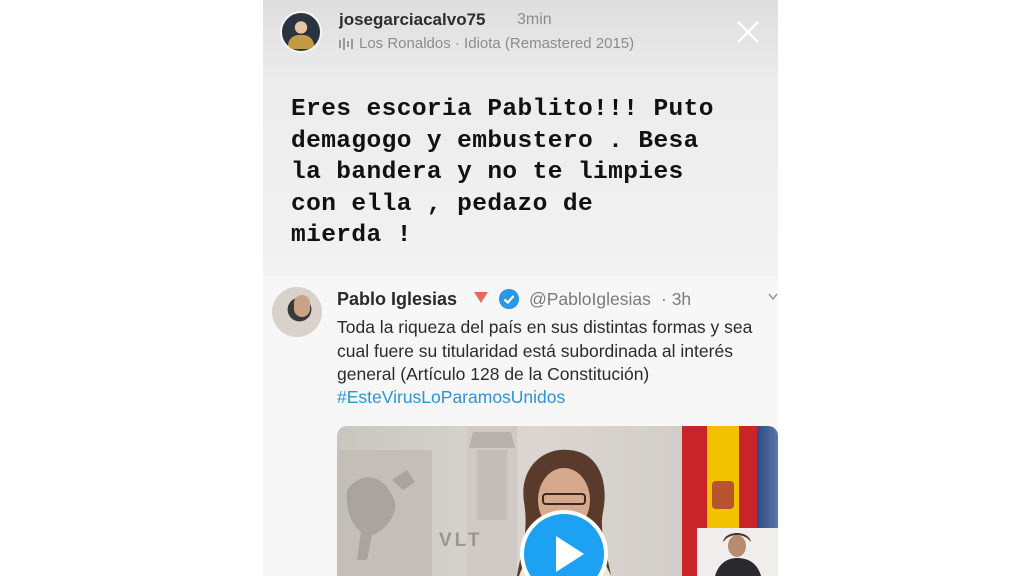  I want to click on tweet-time: · 3h, so click(676, 299).